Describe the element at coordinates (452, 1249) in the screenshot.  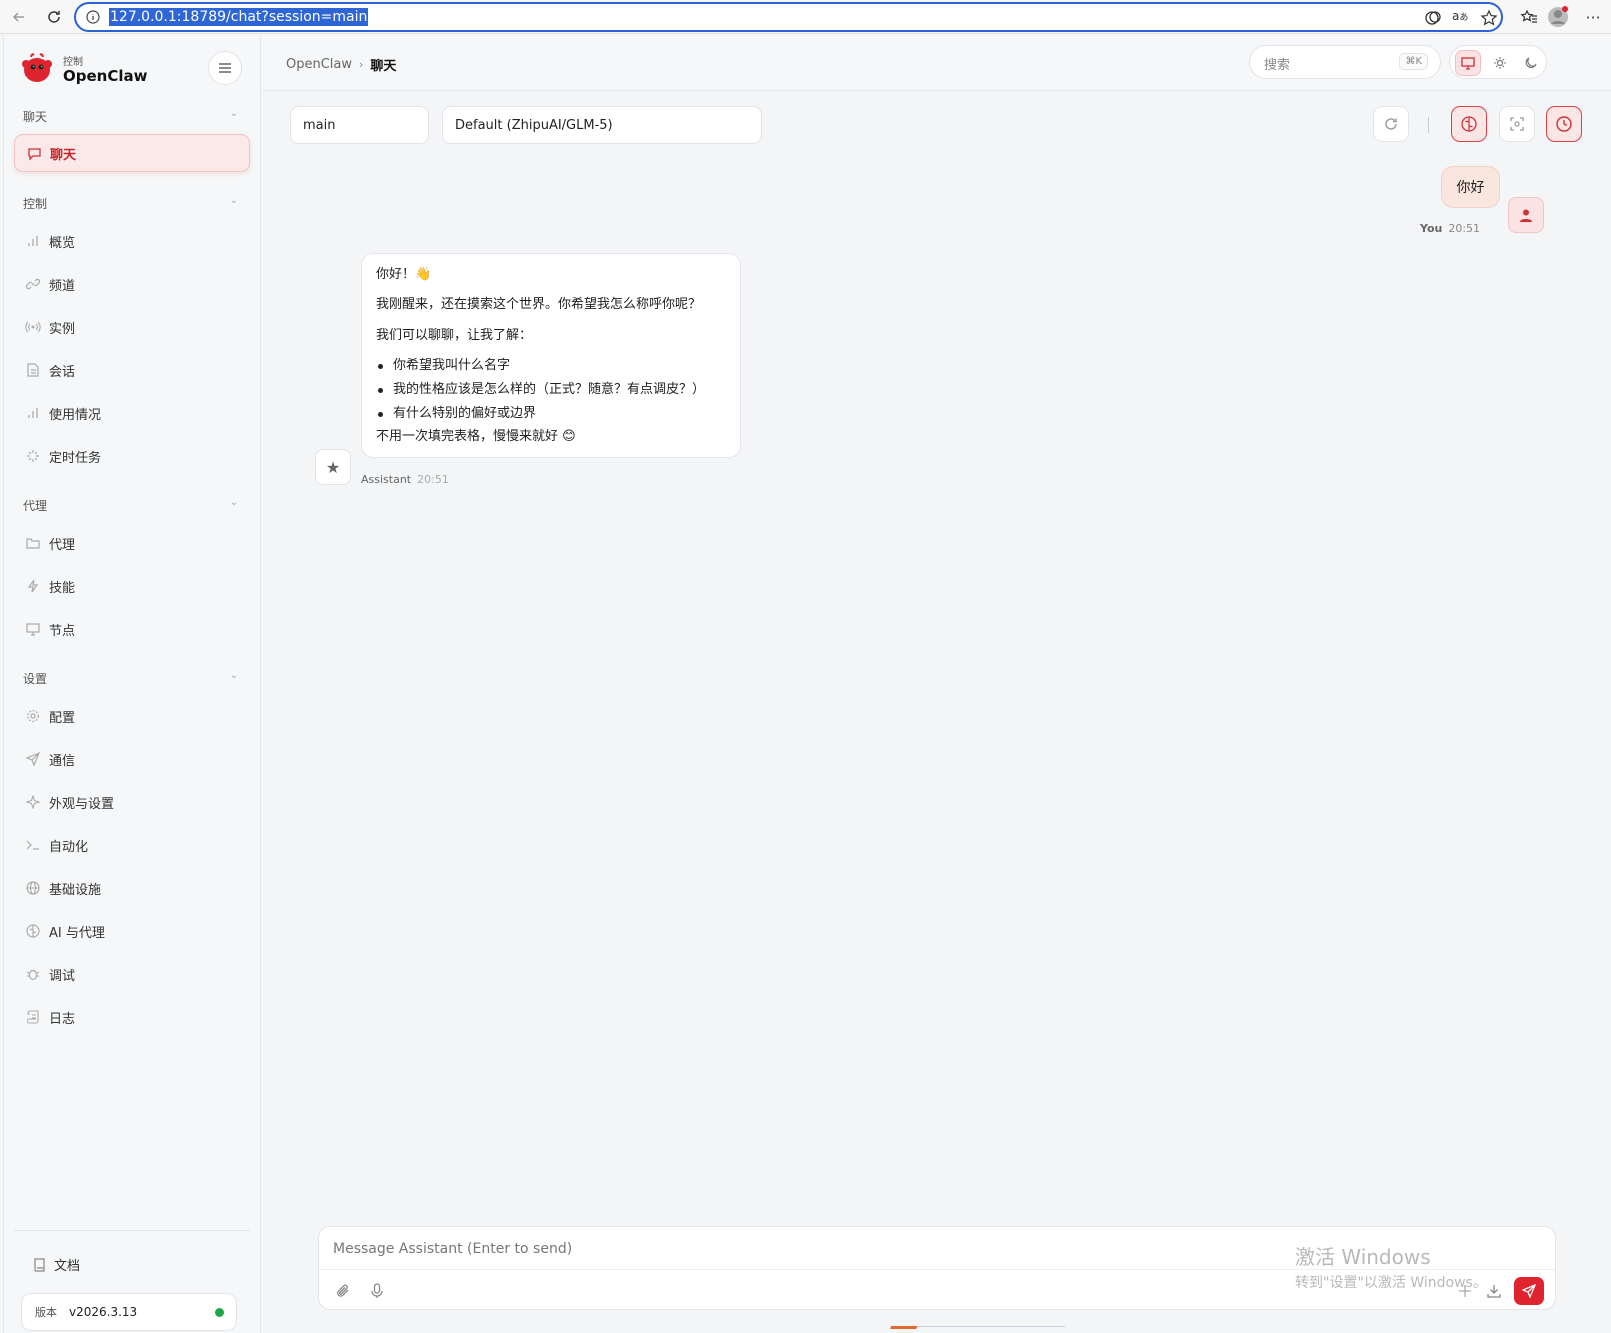
I see `message-input: Message Assistant (Enter to send)` at that location.